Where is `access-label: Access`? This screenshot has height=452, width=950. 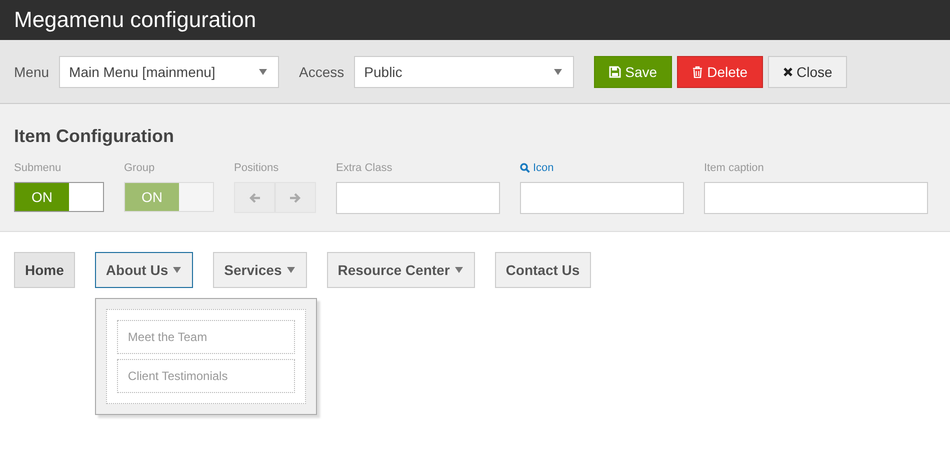
access-label: Access is located at coordinates (321, 72).